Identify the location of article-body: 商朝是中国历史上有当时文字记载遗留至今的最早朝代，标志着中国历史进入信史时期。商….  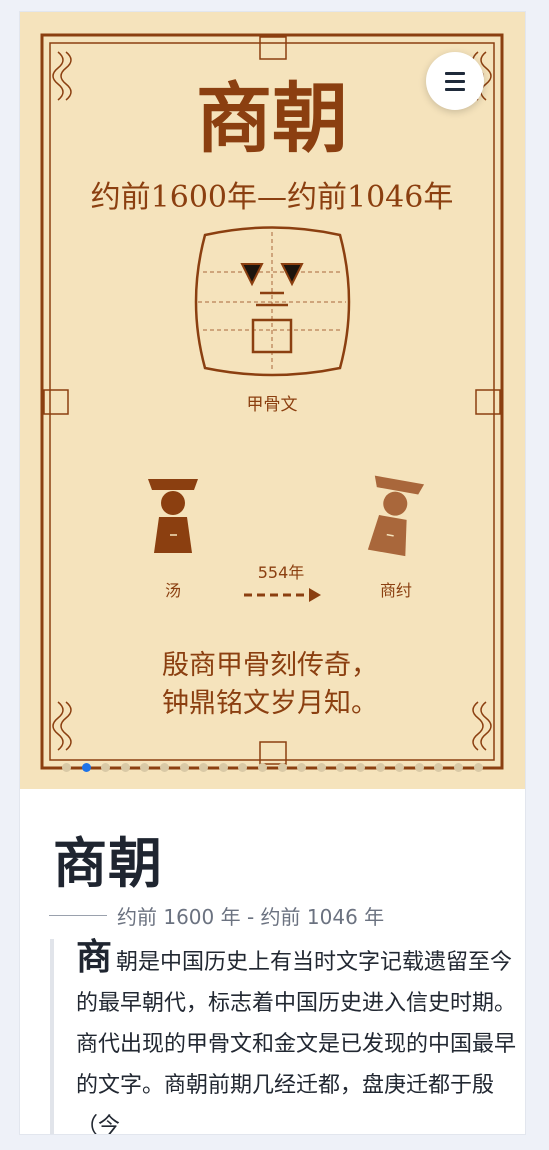
(287, 1036).